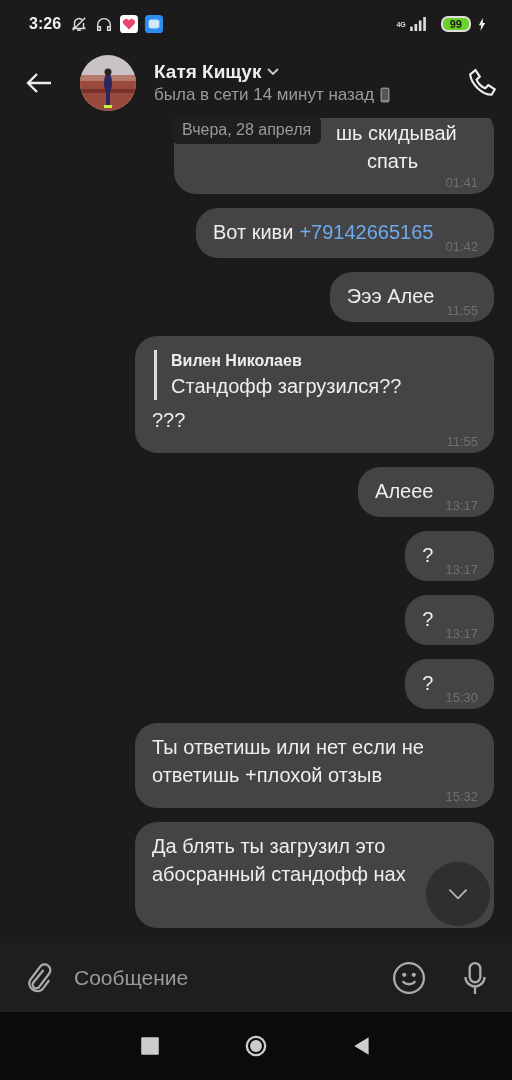  What do you see at coordinates (267, 775) in the screenshot?
I see `message-text: ответишь +плохой отзыв` at bounding box center [267, 775].